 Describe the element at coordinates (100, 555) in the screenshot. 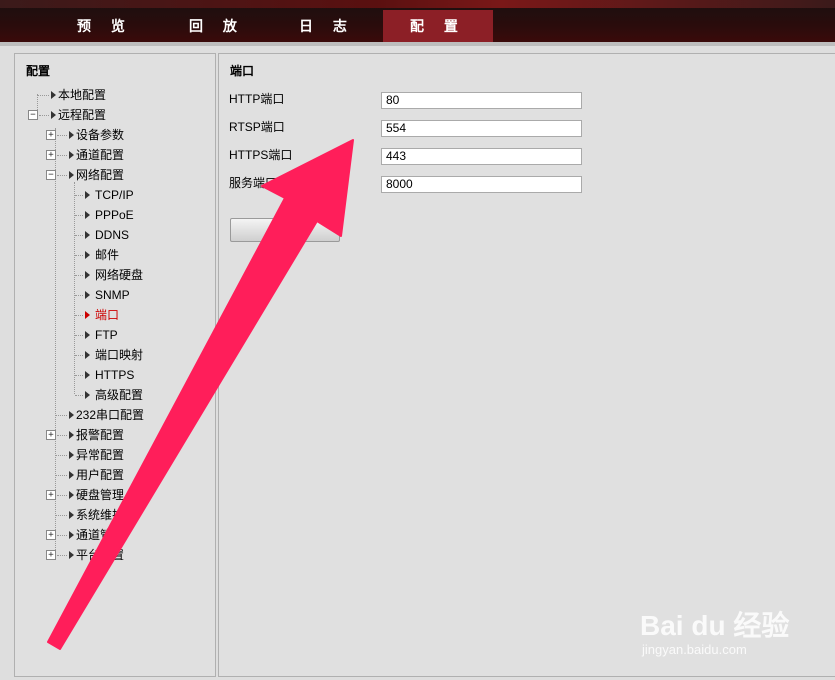

I see `tree-item-label: 平台配置` at that location.